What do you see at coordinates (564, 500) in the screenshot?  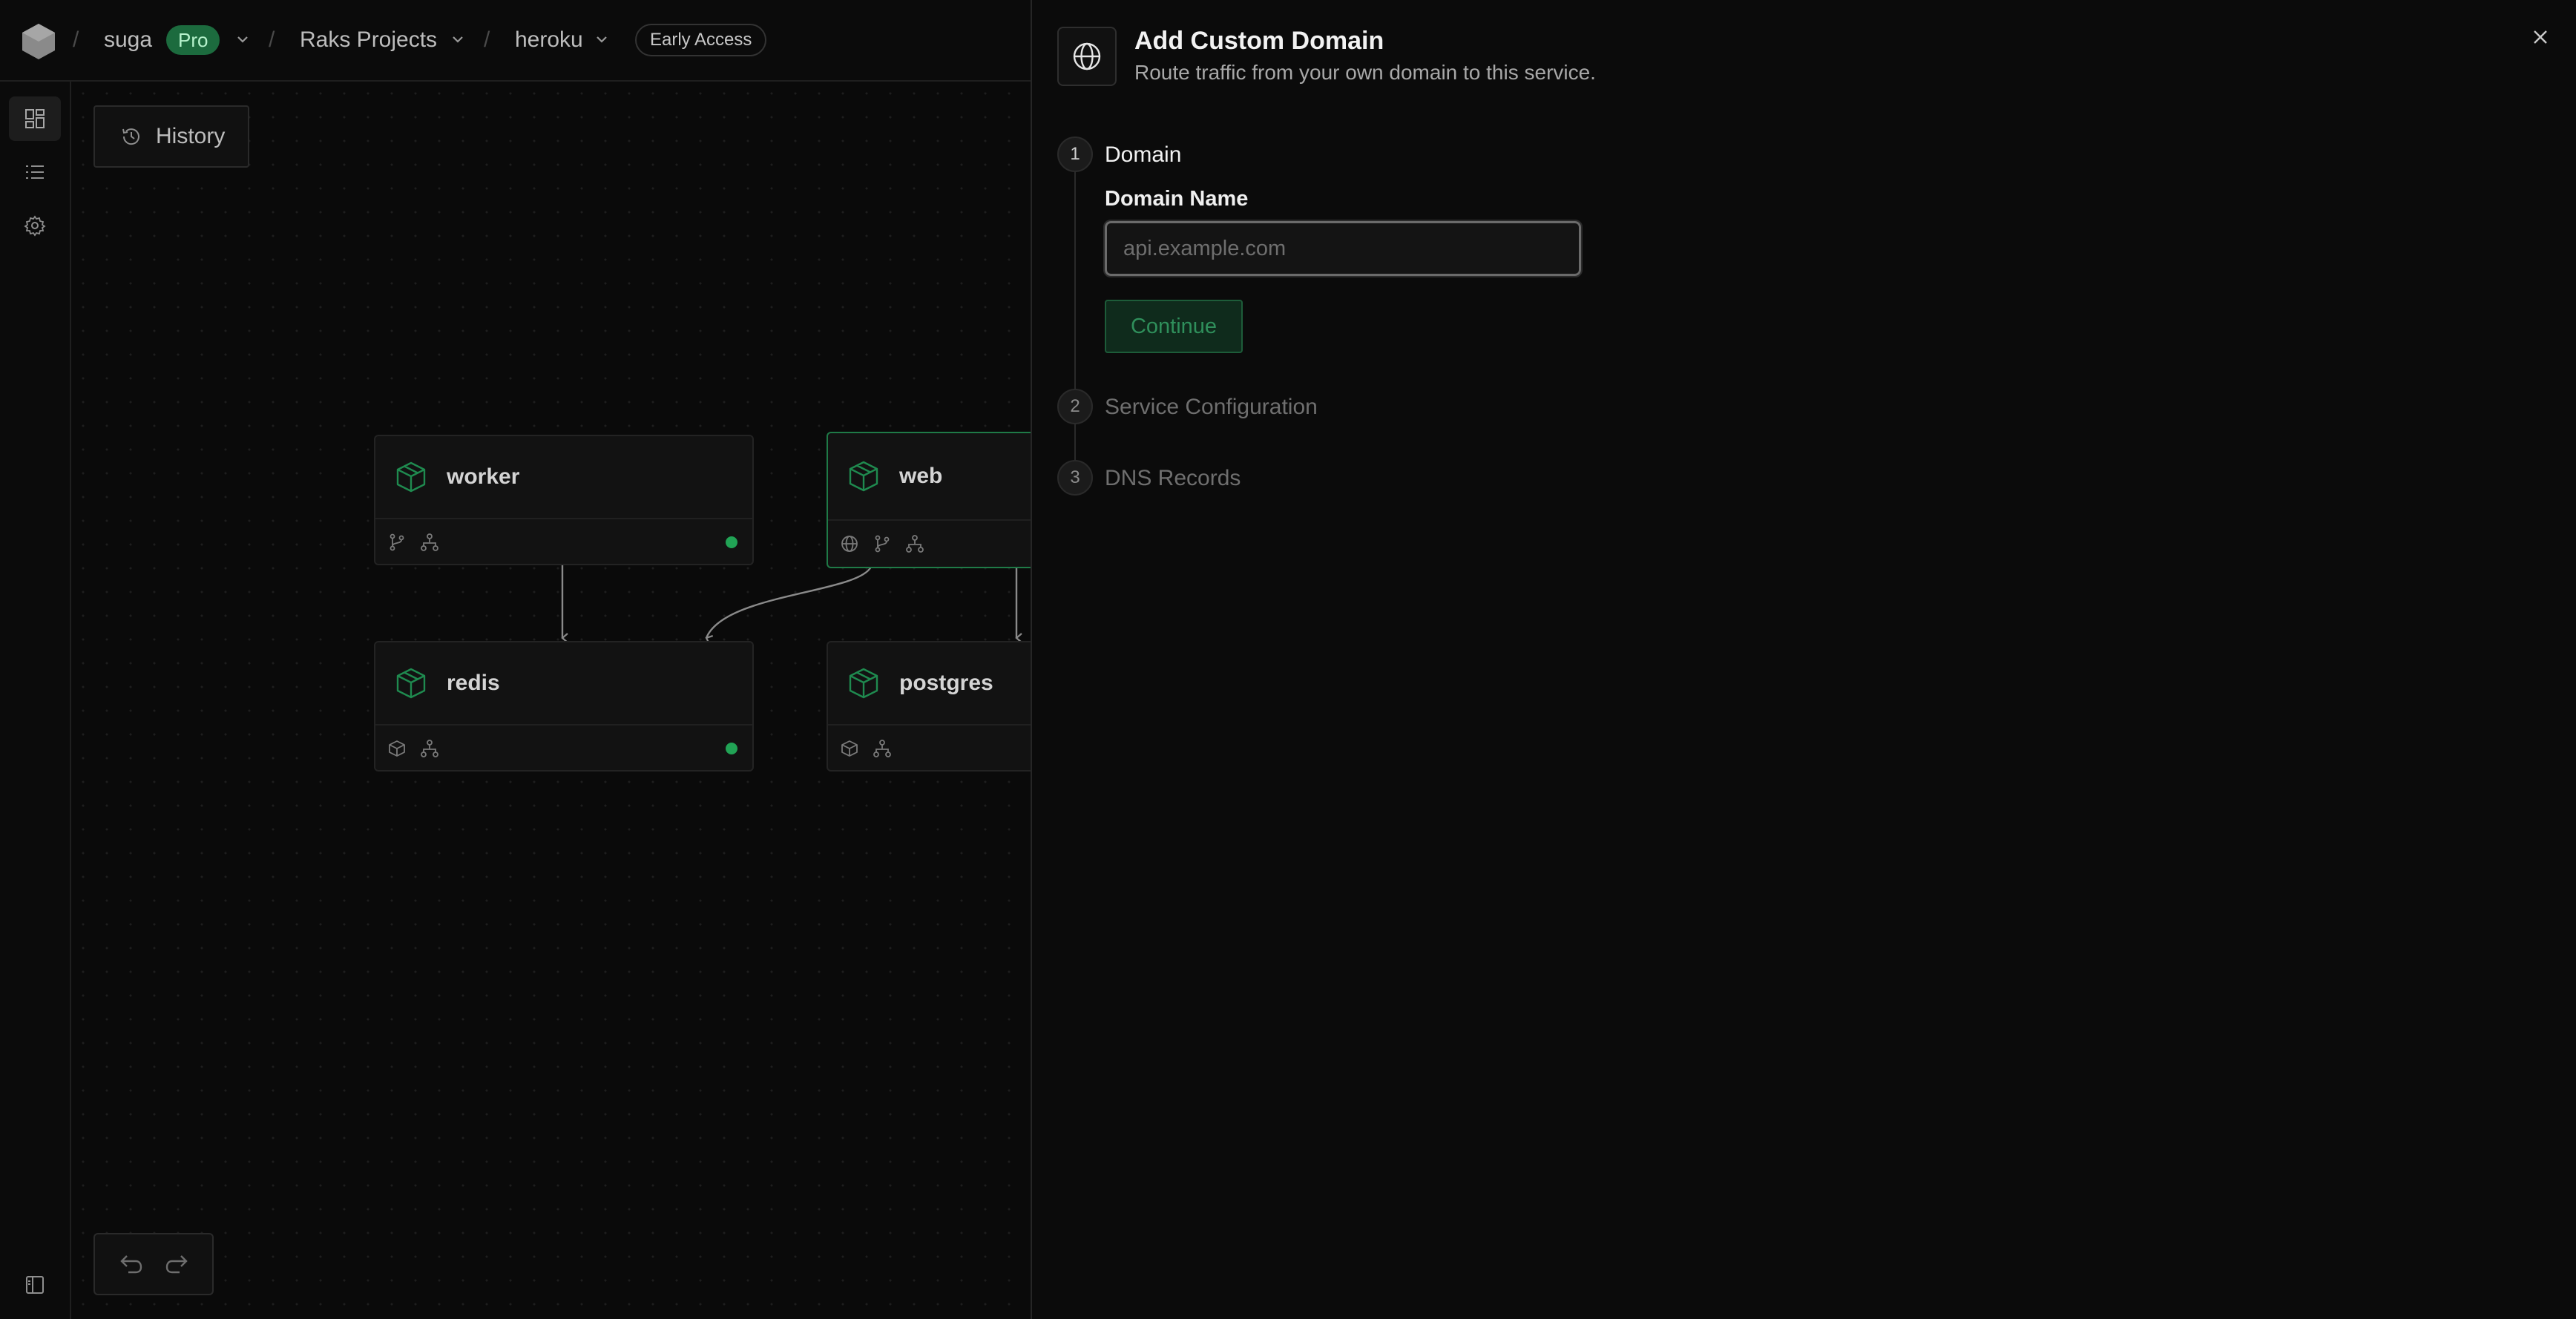 I see `service-node-worker: worker` at bounding box center [564, 500].